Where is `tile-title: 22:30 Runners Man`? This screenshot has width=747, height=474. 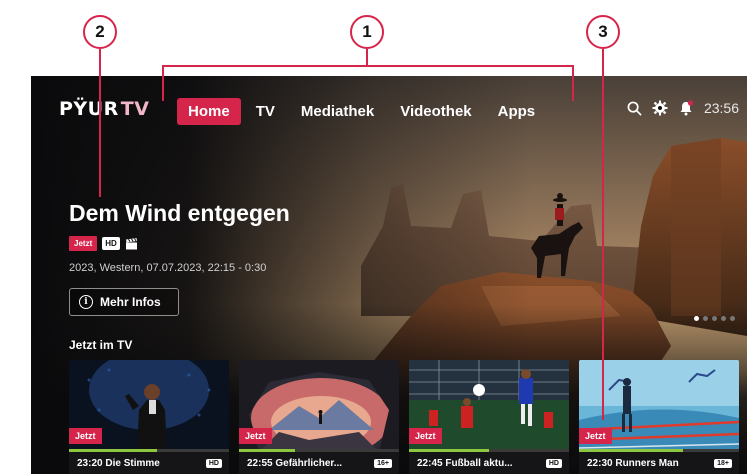 tile-title: 22:30 Runners Man is located at coordinates (633, 463).